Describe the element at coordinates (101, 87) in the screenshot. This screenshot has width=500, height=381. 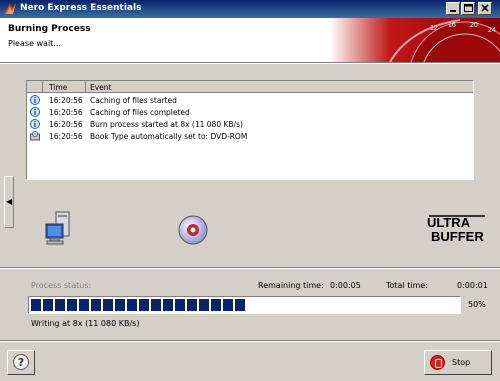
I see `event-column-header: Event` at that location.